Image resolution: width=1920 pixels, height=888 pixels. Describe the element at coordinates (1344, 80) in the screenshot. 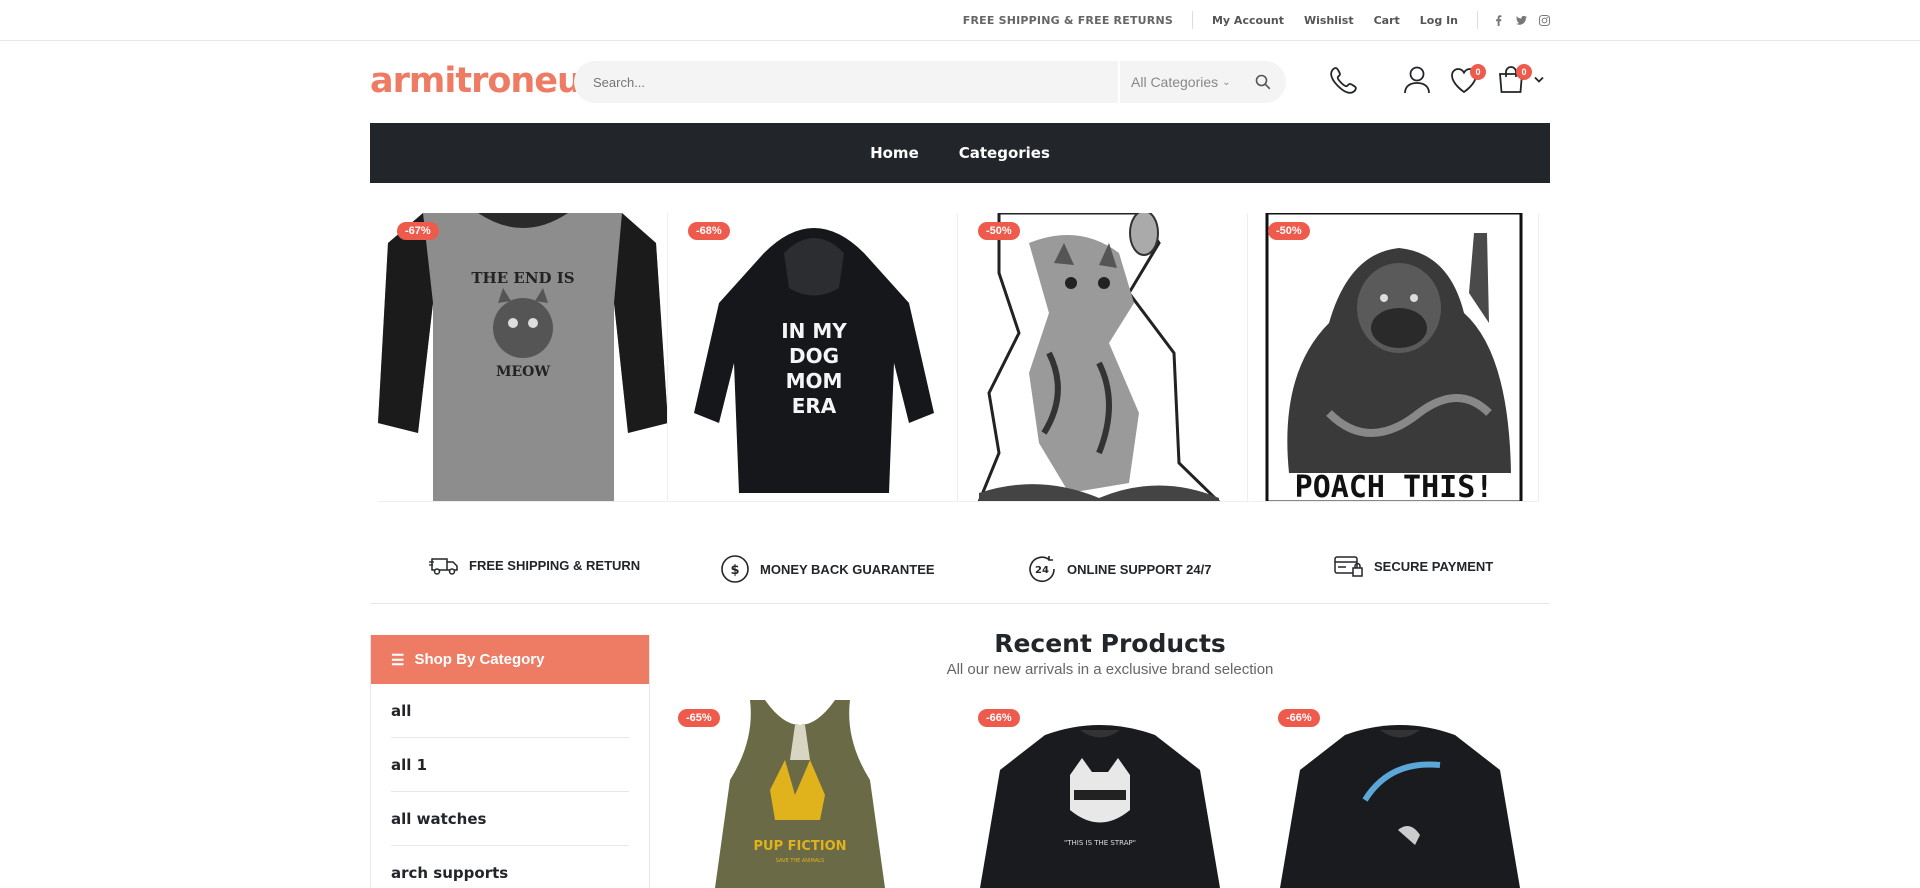

I see `phone-icon` at that location.